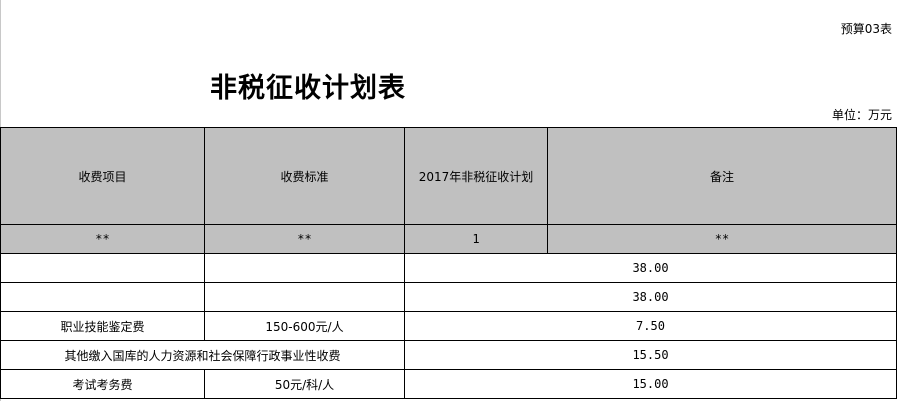 This screenshot has height=401, width=898. I want to click on table-row: 其他缴入国库的人力资源和社会保障行政事业性收费 15.50, so click(448, 355).